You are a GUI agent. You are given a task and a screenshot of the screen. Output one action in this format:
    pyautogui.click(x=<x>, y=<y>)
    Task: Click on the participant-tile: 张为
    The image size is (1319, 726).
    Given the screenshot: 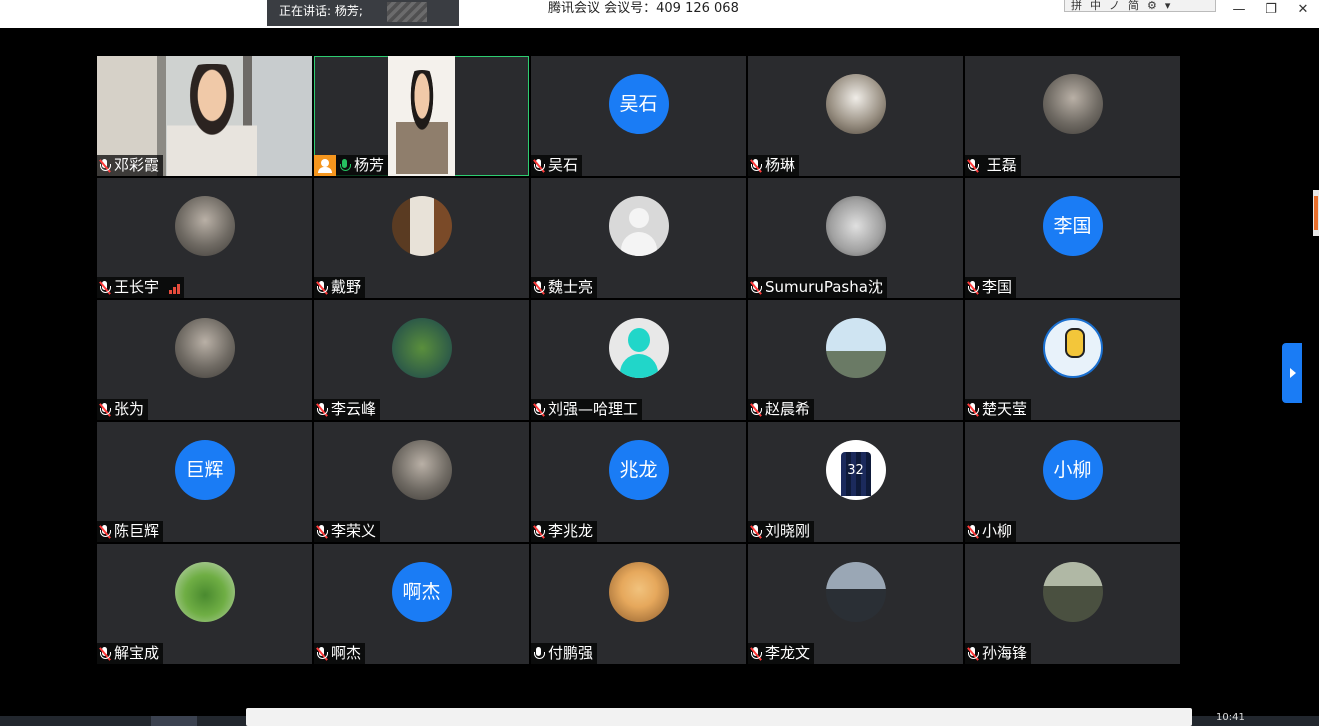 What is the action you would take?
    pyautogui.click(x=204, y=360)
    